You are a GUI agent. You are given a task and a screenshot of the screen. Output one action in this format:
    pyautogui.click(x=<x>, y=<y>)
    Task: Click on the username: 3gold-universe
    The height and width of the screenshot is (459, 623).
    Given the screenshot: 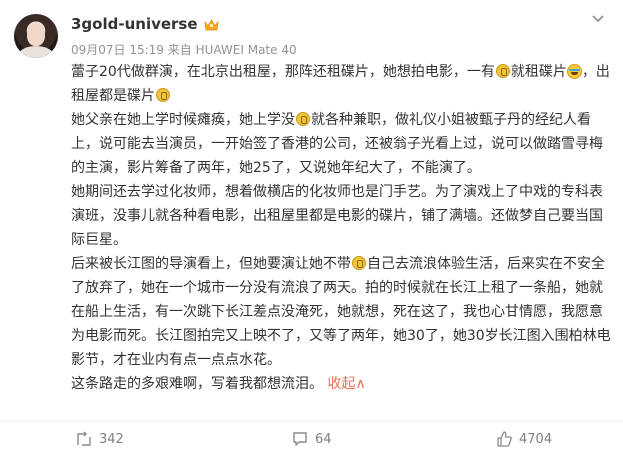 What is the action you would take?
    pyautogui.click(x=134, y=24)
    